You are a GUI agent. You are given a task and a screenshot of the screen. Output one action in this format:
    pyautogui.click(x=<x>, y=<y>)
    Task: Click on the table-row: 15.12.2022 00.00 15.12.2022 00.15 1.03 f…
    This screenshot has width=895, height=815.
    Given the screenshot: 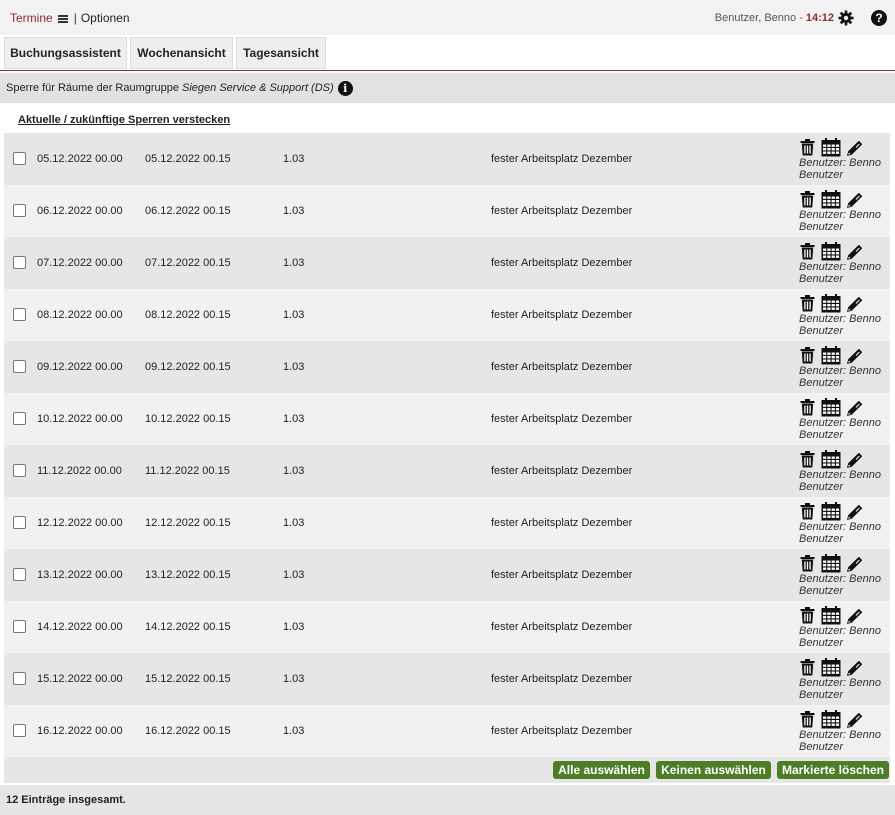 What is the action you would take?
    pyautogui.click(x=447, y=679)
    